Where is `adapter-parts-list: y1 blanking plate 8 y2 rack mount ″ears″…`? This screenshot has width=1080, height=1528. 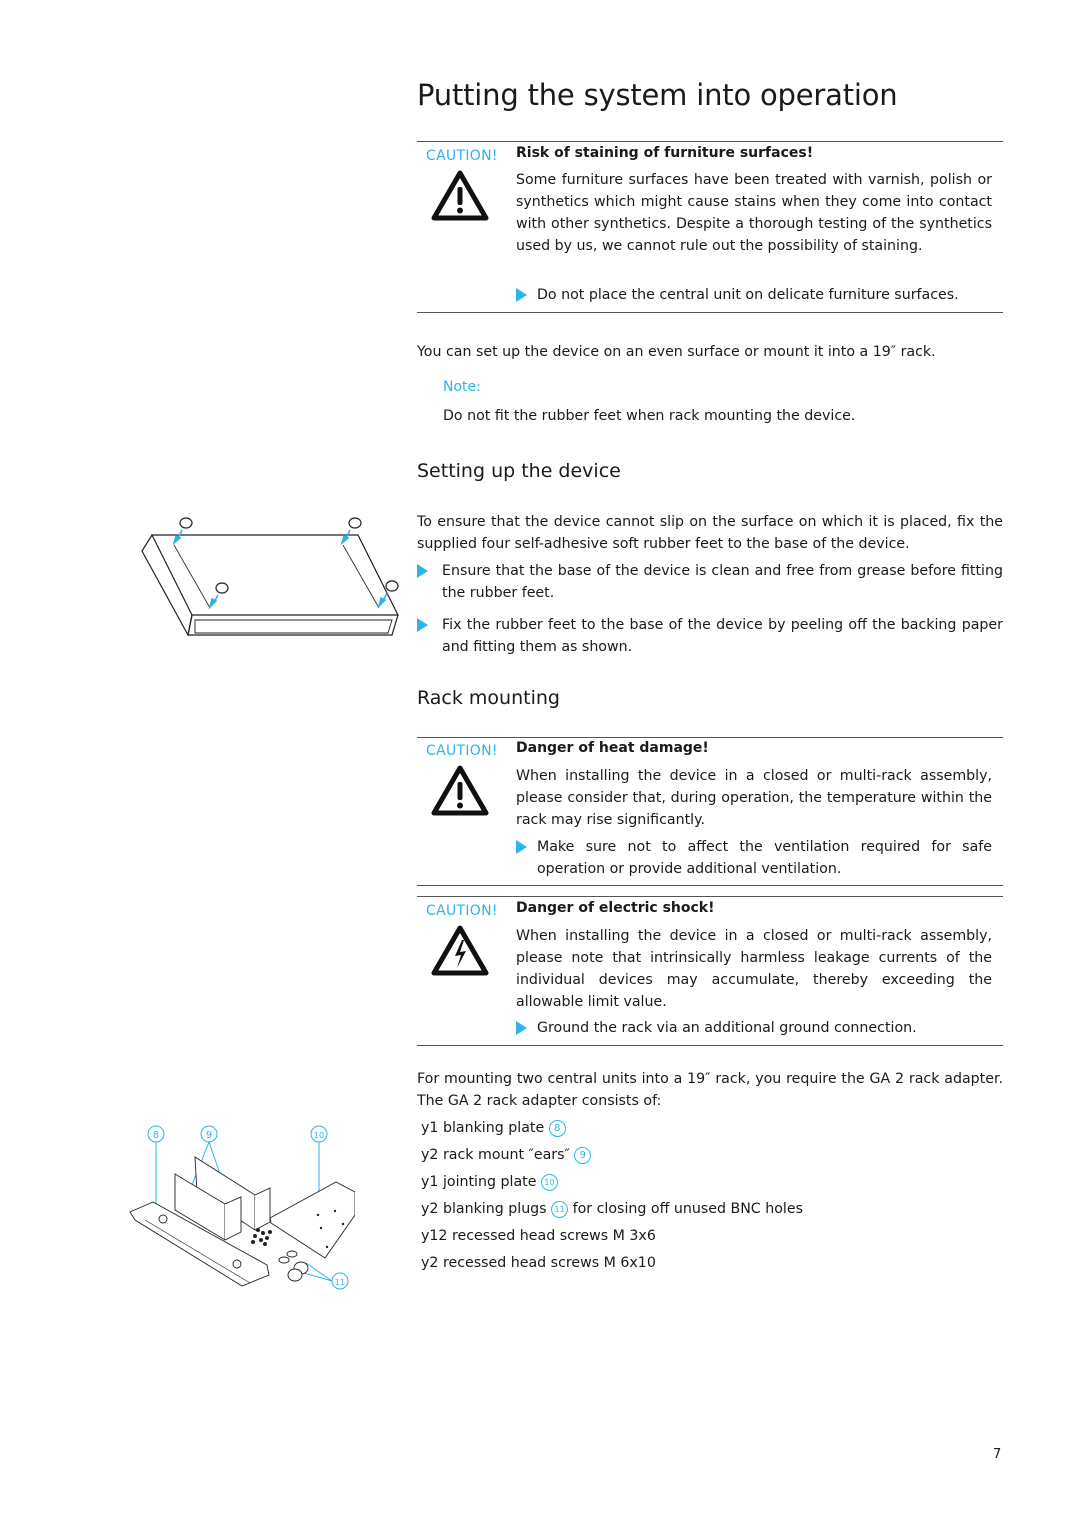
adapter-parts-list: y1 blanking plate 8 y2 rack mount ″ears″… is located at coordinates (612, 1198).